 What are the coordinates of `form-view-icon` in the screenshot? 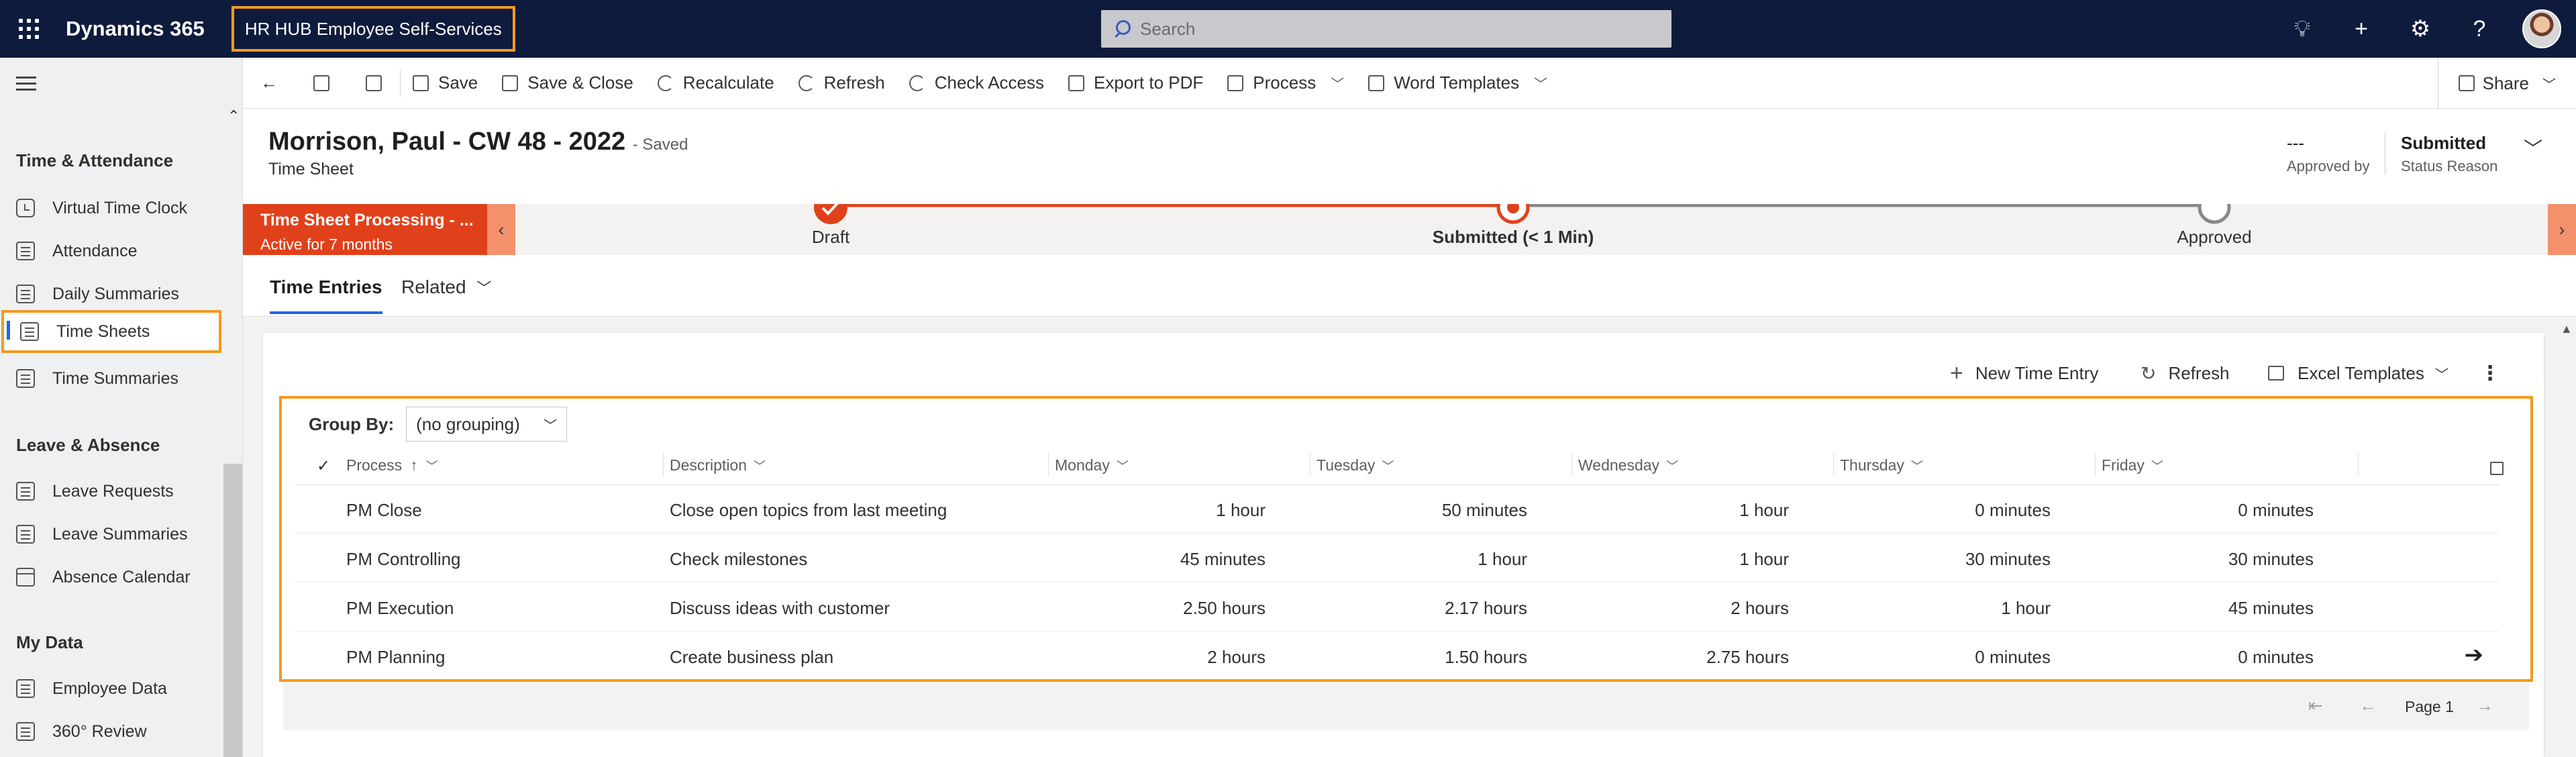 It's located at (321, 83).